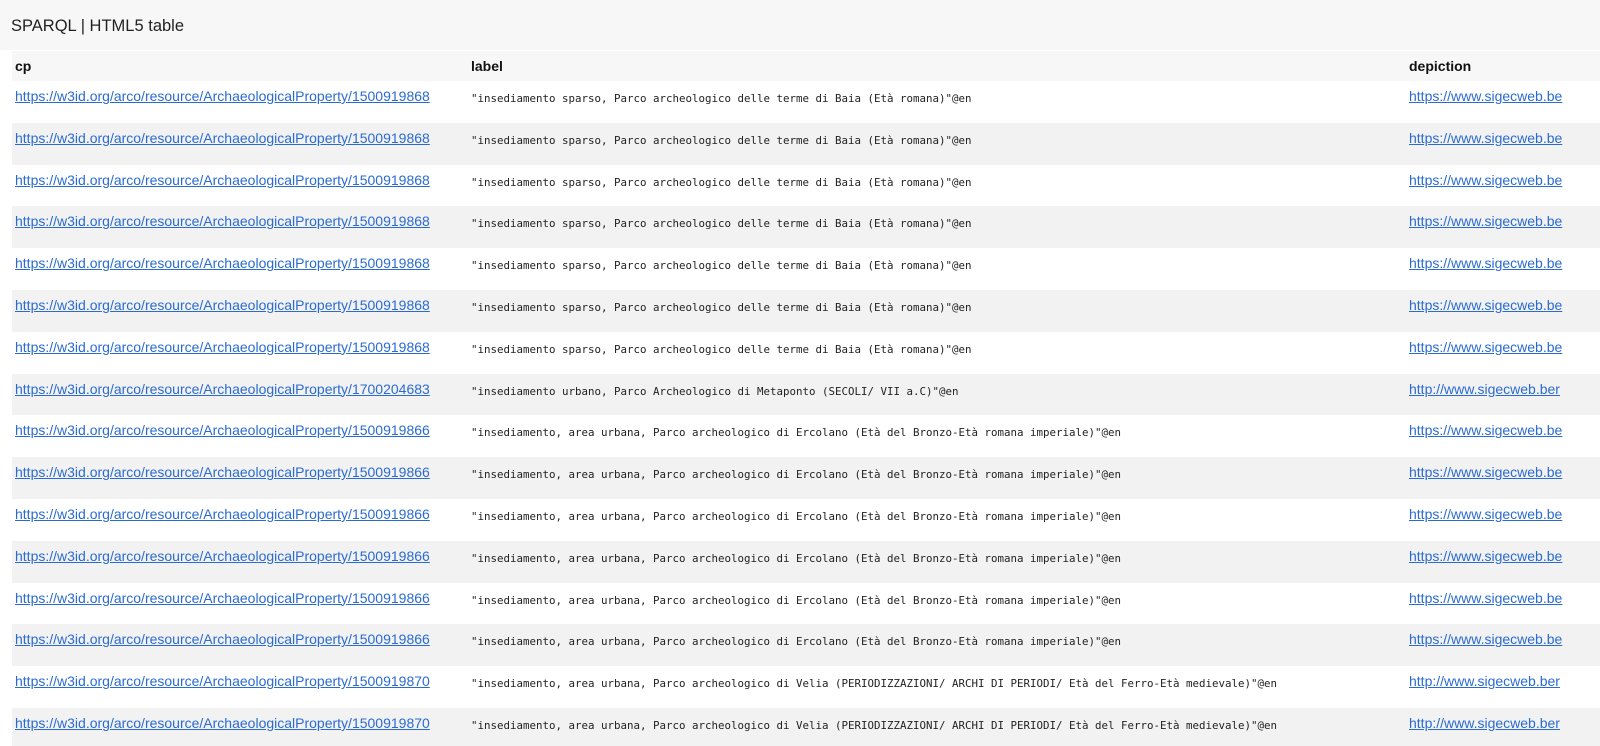 The height and width of the screenshot is (746, 1600). Describe the element at coordinates (23, 66) in the screenshot. I see `column-header-cp: cp` at that location.